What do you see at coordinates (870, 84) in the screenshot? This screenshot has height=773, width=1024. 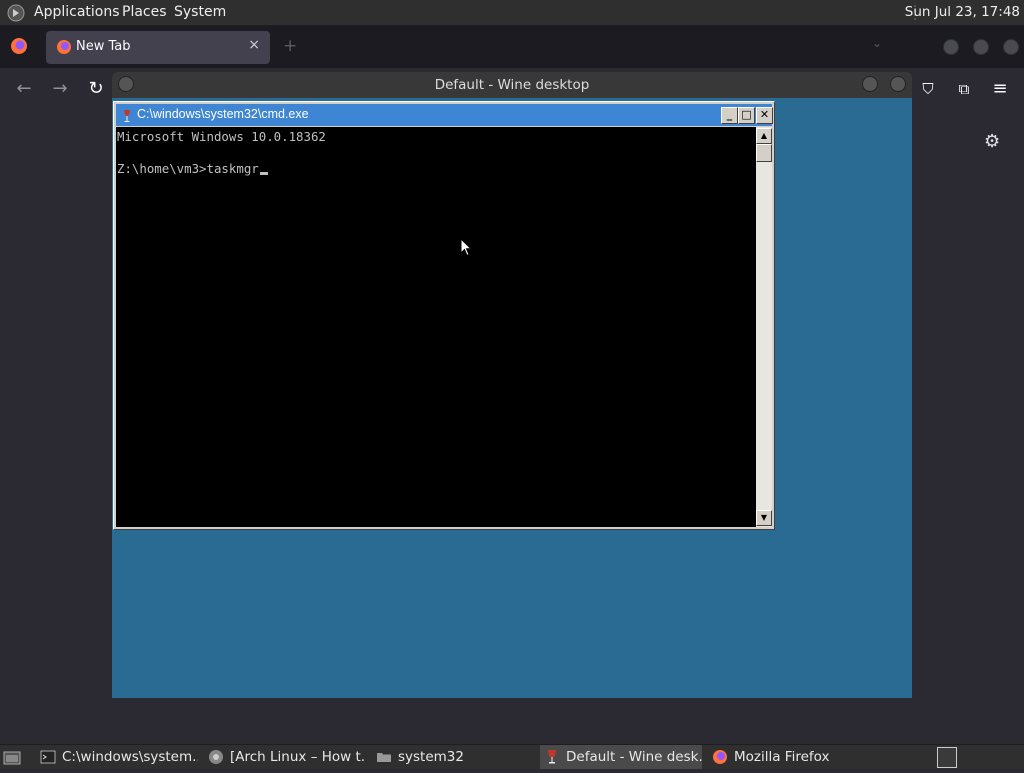 I see `wine-minimize-button` at bounding box center [870, 84].